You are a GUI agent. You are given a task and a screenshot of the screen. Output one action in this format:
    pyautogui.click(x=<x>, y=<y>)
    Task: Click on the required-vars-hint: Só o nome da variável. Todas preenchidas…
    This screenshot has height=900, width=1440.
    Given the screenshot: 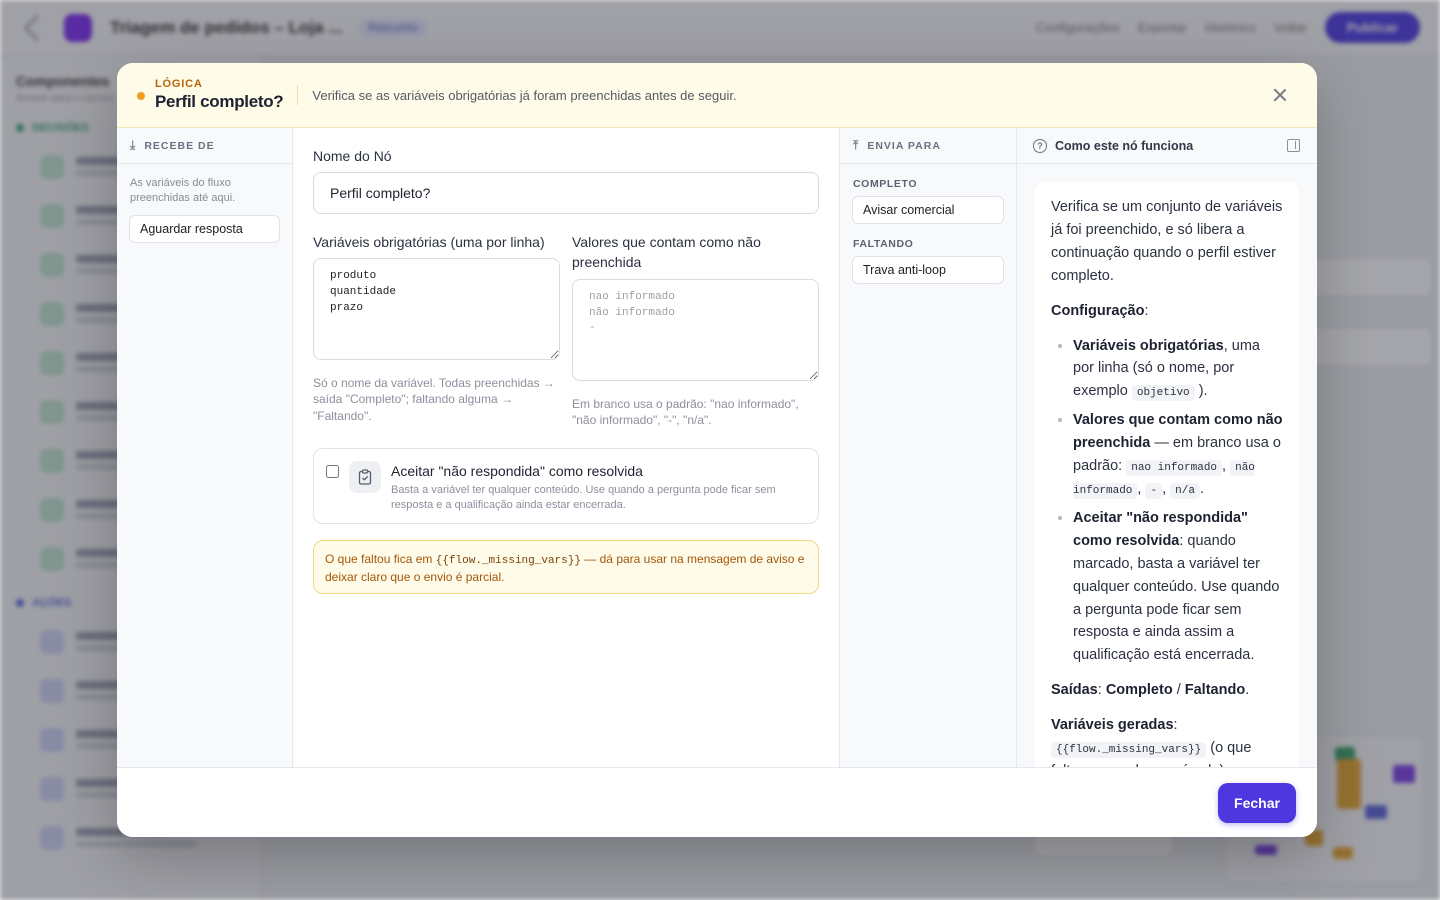 What is the action you would take?
    pyautogui.click(x=434, y=399)
    